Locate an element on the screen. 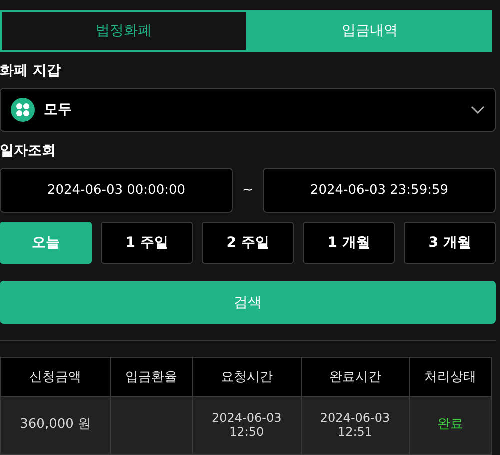 Image resolution: width=500 pixels, height=455 pixels. column-header: 요청시간 is located at coordinates (247, 377).